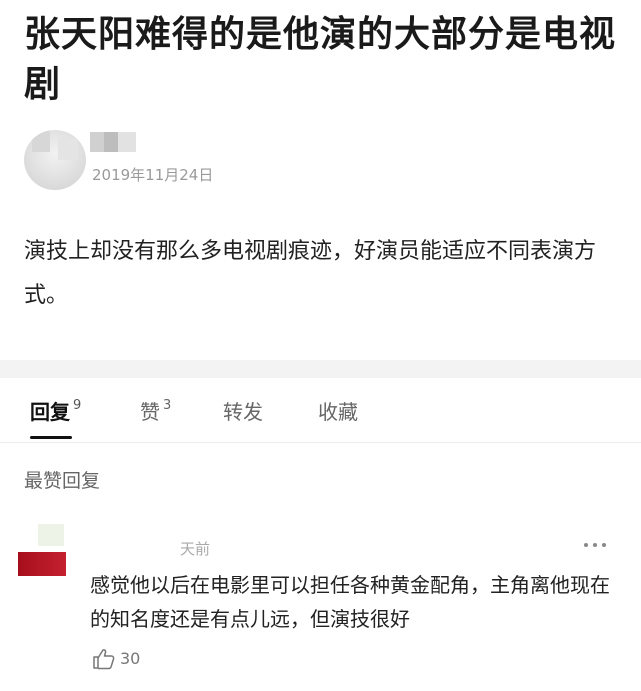 The width and height of the screenshot is (641, 691). I want to click on section-title: 最赞回复, so click(62, 481).